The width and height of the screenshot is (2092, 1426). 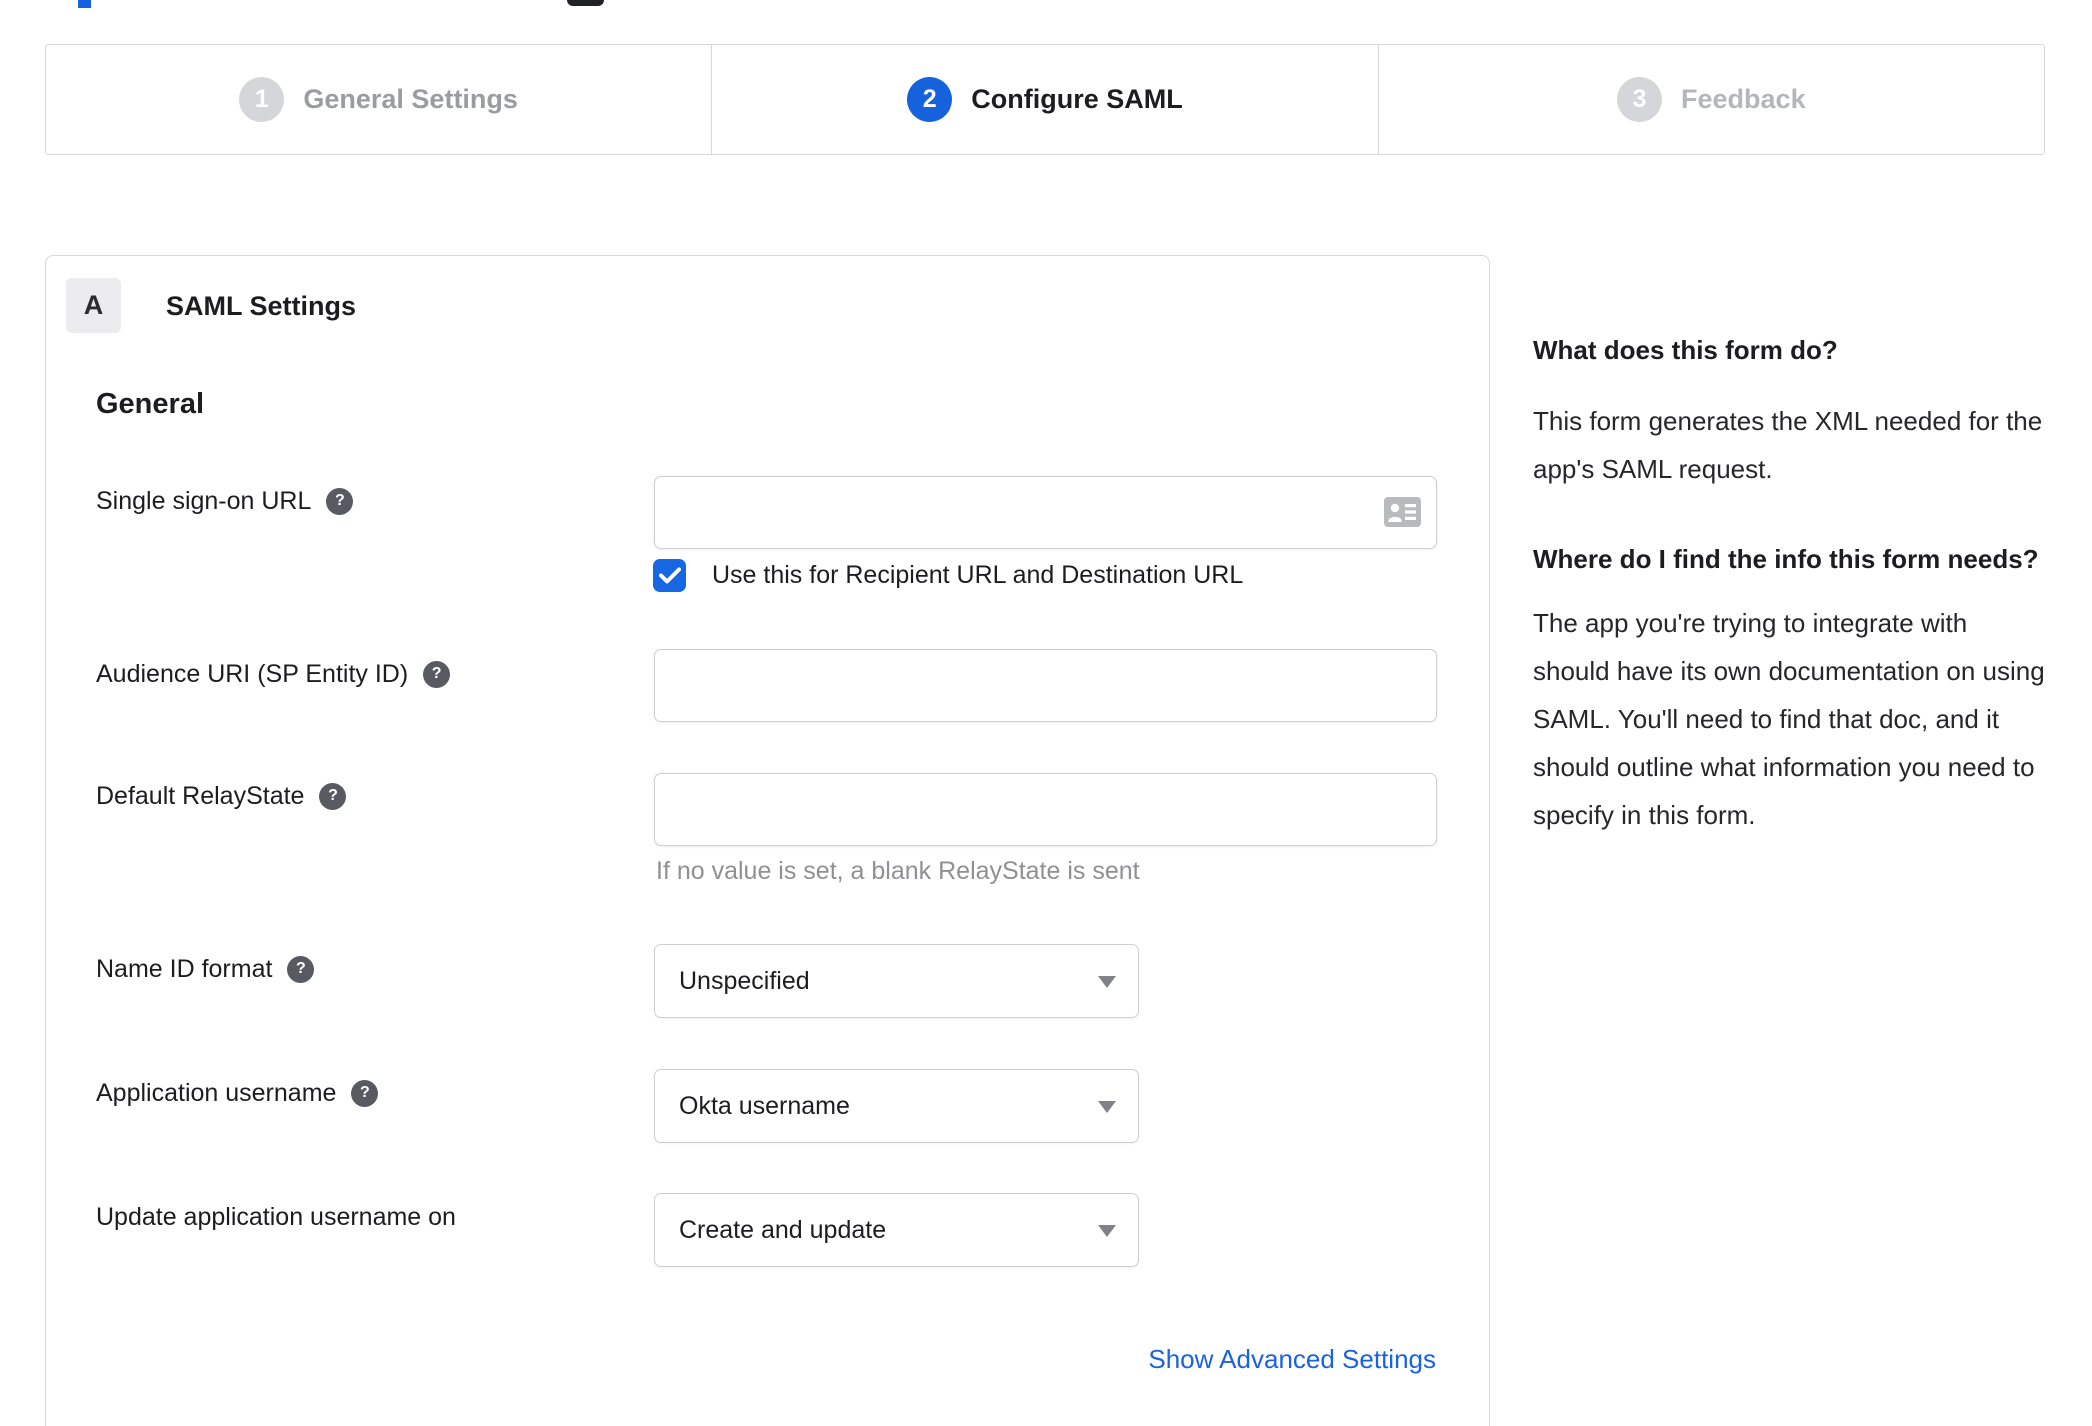 I want to click on general-heading: General, so click(x=150, y=404).